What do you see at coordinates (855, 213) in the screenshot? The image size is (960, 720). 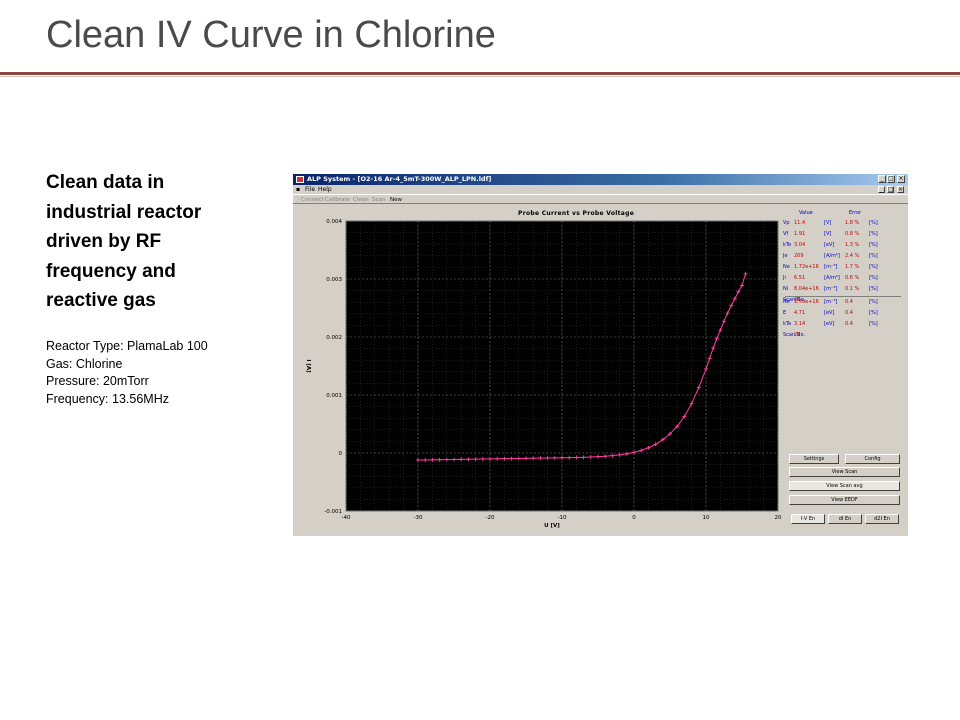 I see `error-header: Error` at bounding box center [855, 213].